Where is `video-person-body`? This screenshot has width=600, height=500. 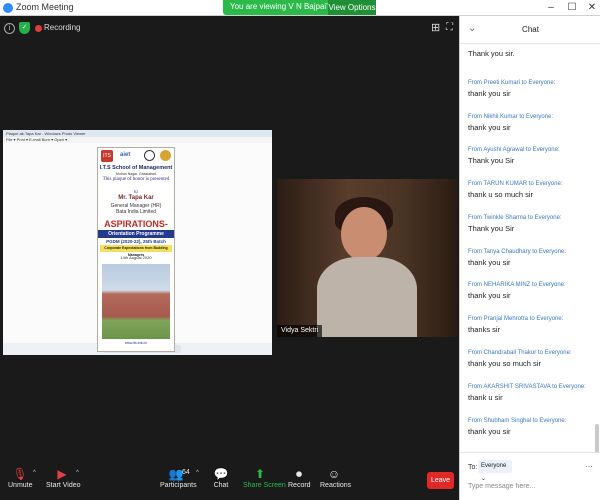 video-person-body is located at coordinates (367, 297).